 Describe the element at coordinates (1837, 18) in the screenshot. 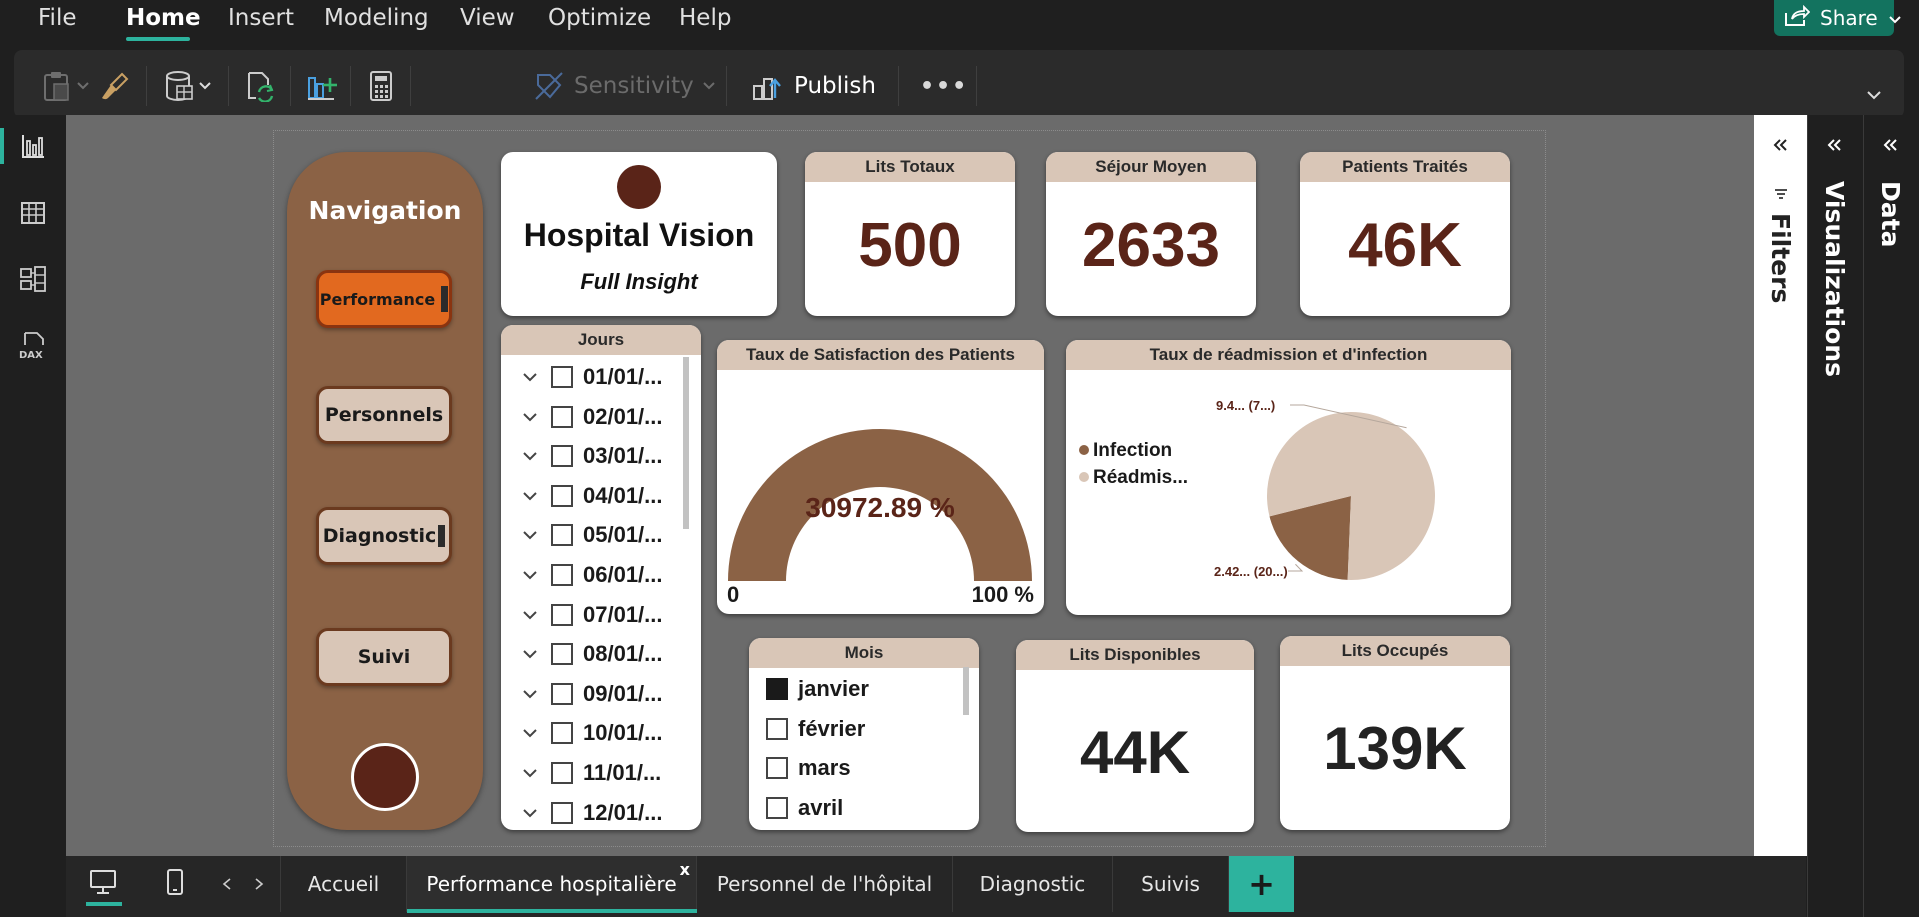

I see `share-button: Share` at that location.